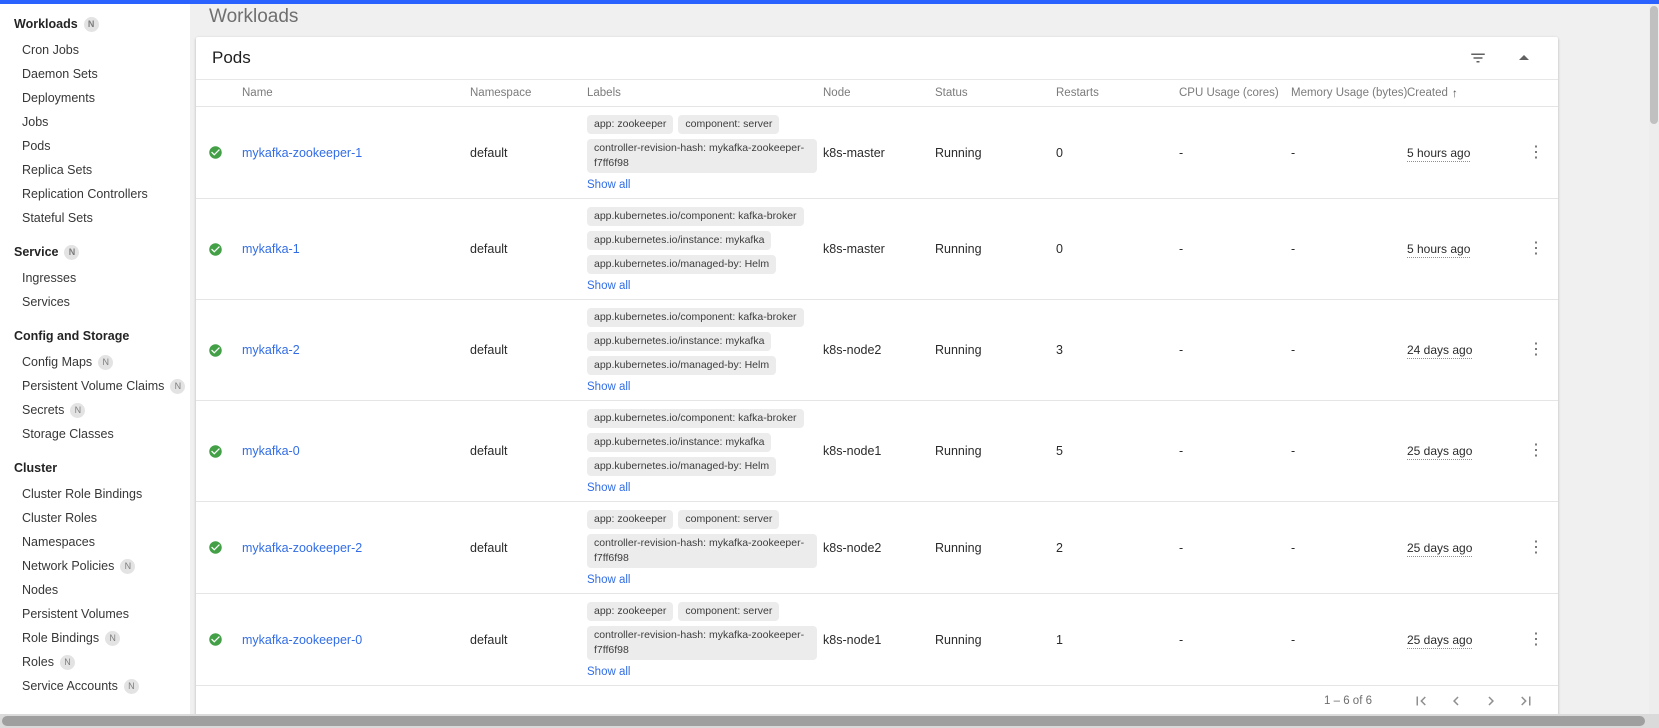  Describe the element at coordinates (630, 124) in the screenshot. I see `label-chip: app: zookeeper` at that location.